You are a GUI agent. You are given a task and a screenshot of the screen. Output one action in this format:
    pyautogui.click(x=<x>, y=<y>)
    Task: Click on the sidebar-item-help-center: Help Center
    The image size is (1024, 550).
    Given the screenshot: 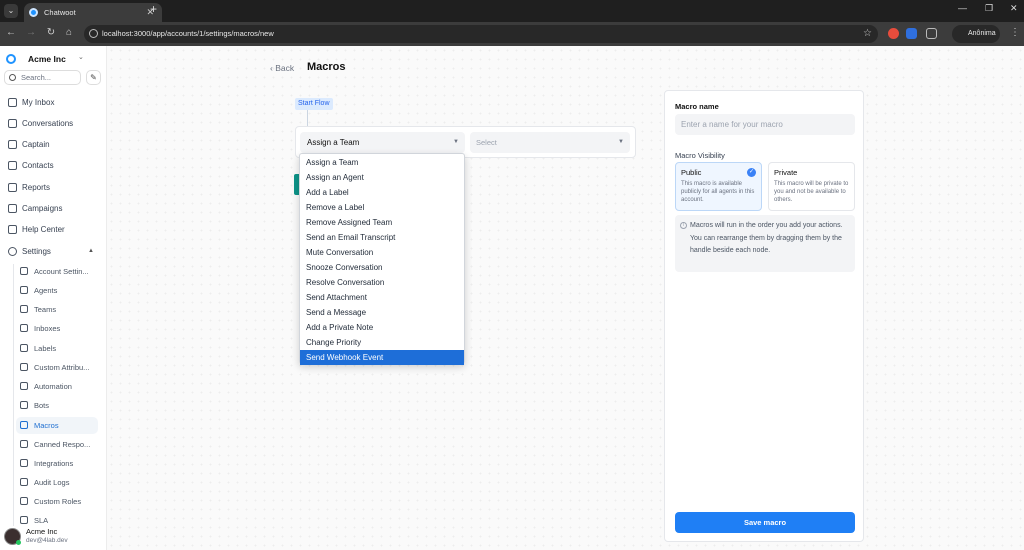 What is the action you would take?
    pyautogui.click(x=51, y=229)
    